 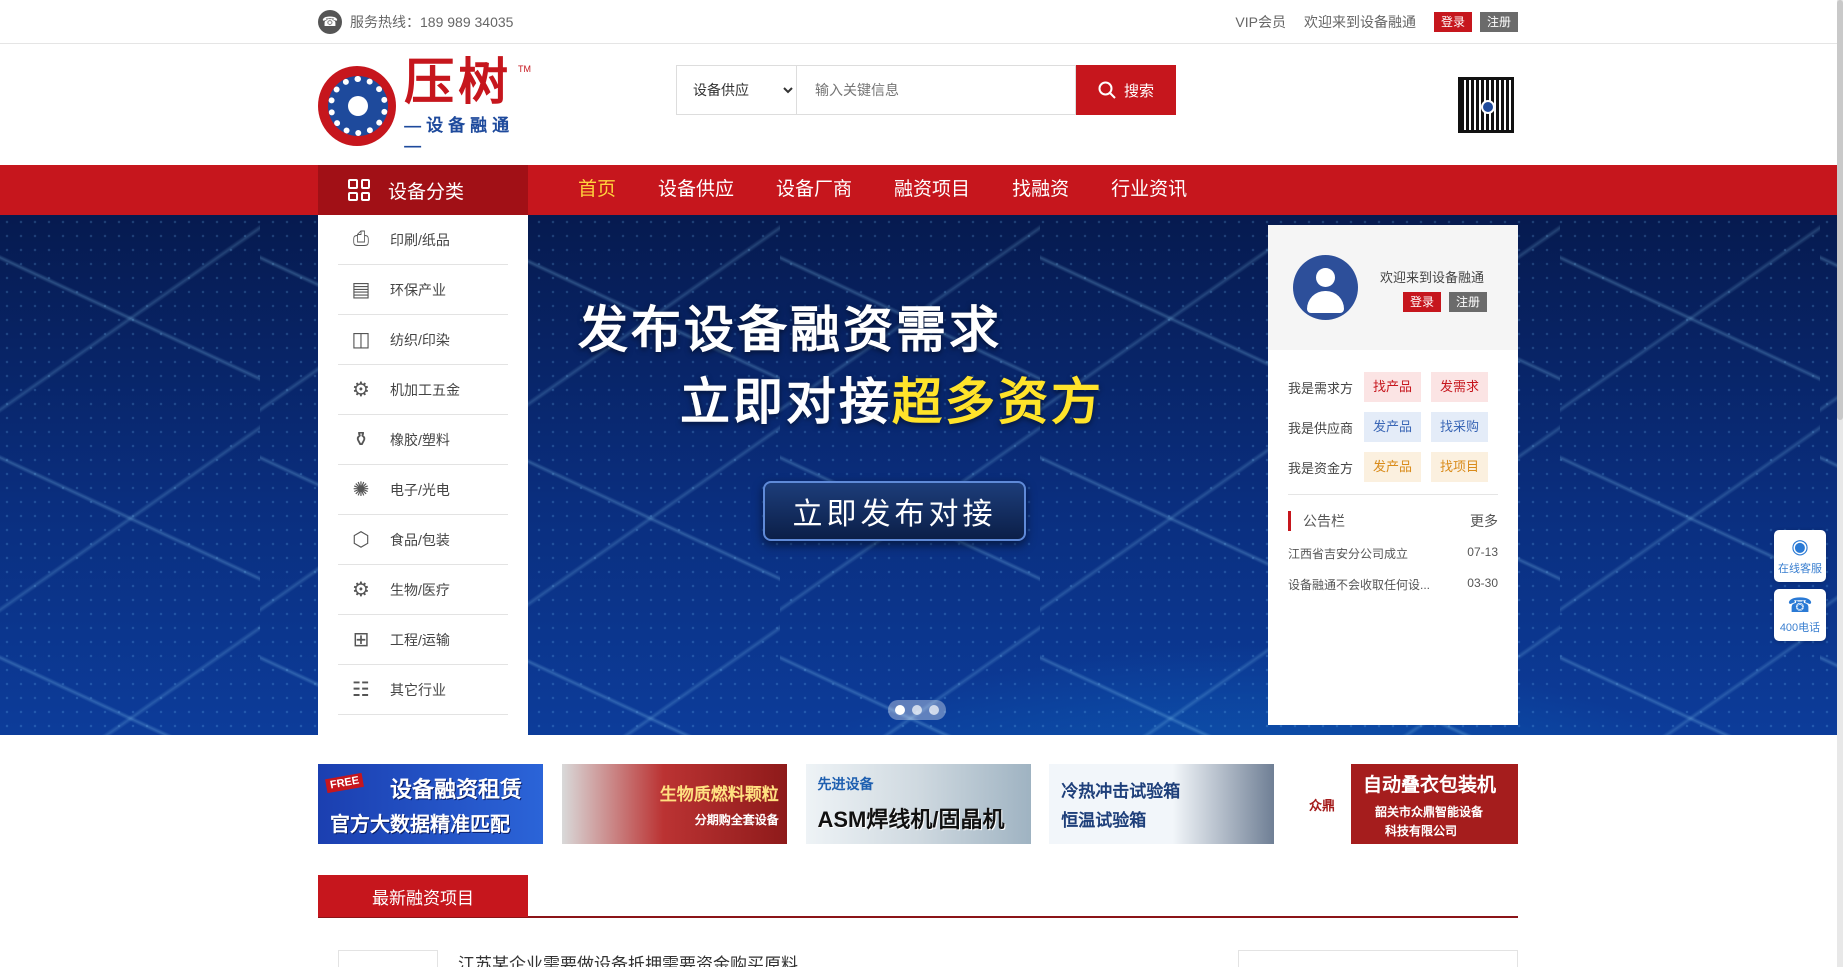 What do you see at coordinates (1800, 628) in the screenshot?
I see `phone-service-label: 400电话` at bounding box center [1800, 628].